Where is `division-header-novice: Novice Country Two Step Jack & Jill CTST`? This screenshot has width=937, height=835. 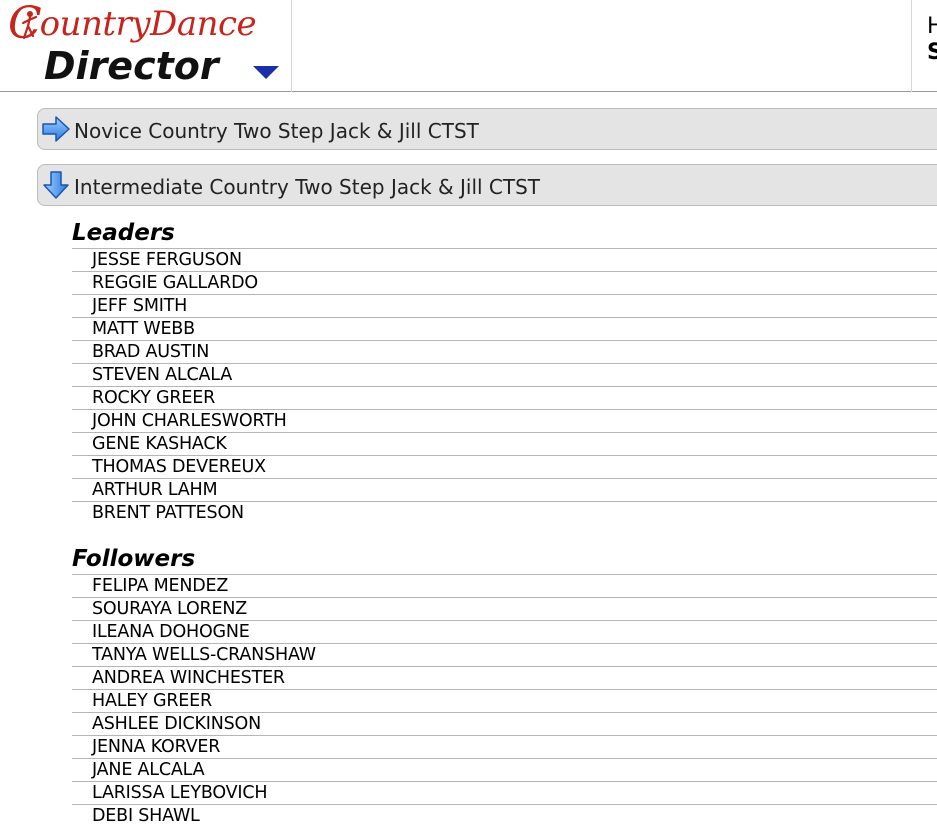 division-header-novice: Novice Country Two Step Jack & Jill CTST is located at coordinates (487, 129).